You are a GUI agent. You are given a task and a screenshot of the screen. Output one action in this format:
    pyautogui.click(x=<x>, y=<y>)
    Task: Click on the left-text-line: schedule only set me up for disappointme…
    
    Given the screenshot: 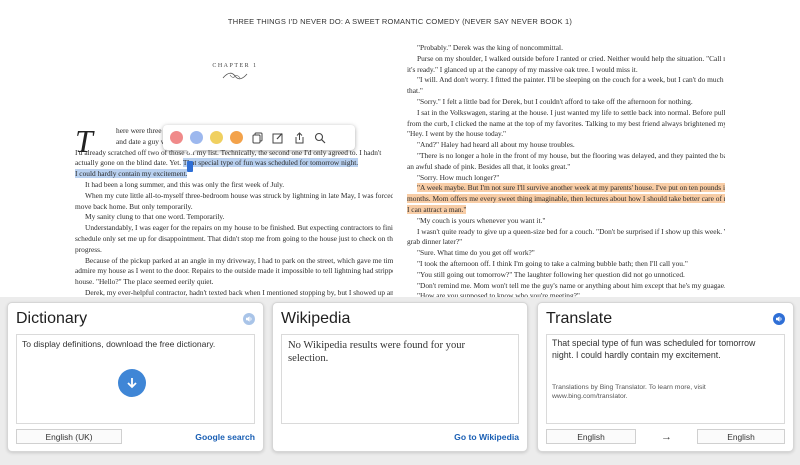 What is the action you would take?
    pyautogui.click(x=234, y=239)
    